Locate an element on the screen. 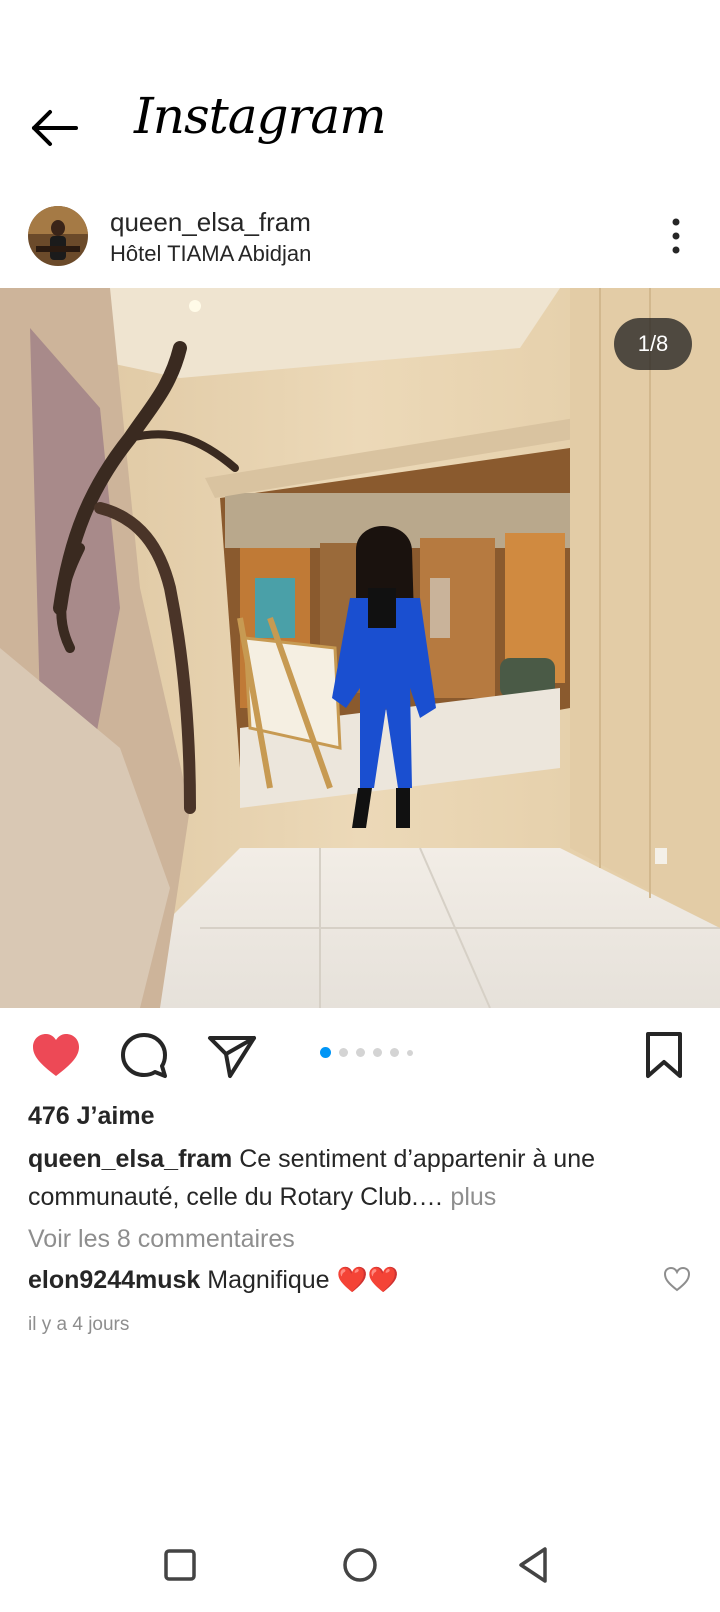 The height and width of the screenshot is (1612, 720). nav-recent-apps-button is located at coordinates (180, 1565).